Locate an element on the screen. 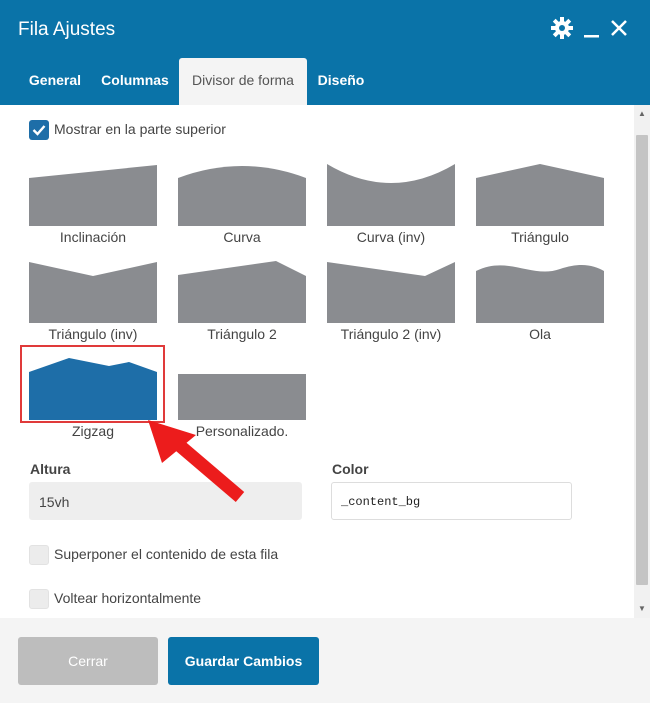 The width and height of the screenshot is (650, 703). shape-option-inclinacion: Inclinación is located at coordinates (93, 205).